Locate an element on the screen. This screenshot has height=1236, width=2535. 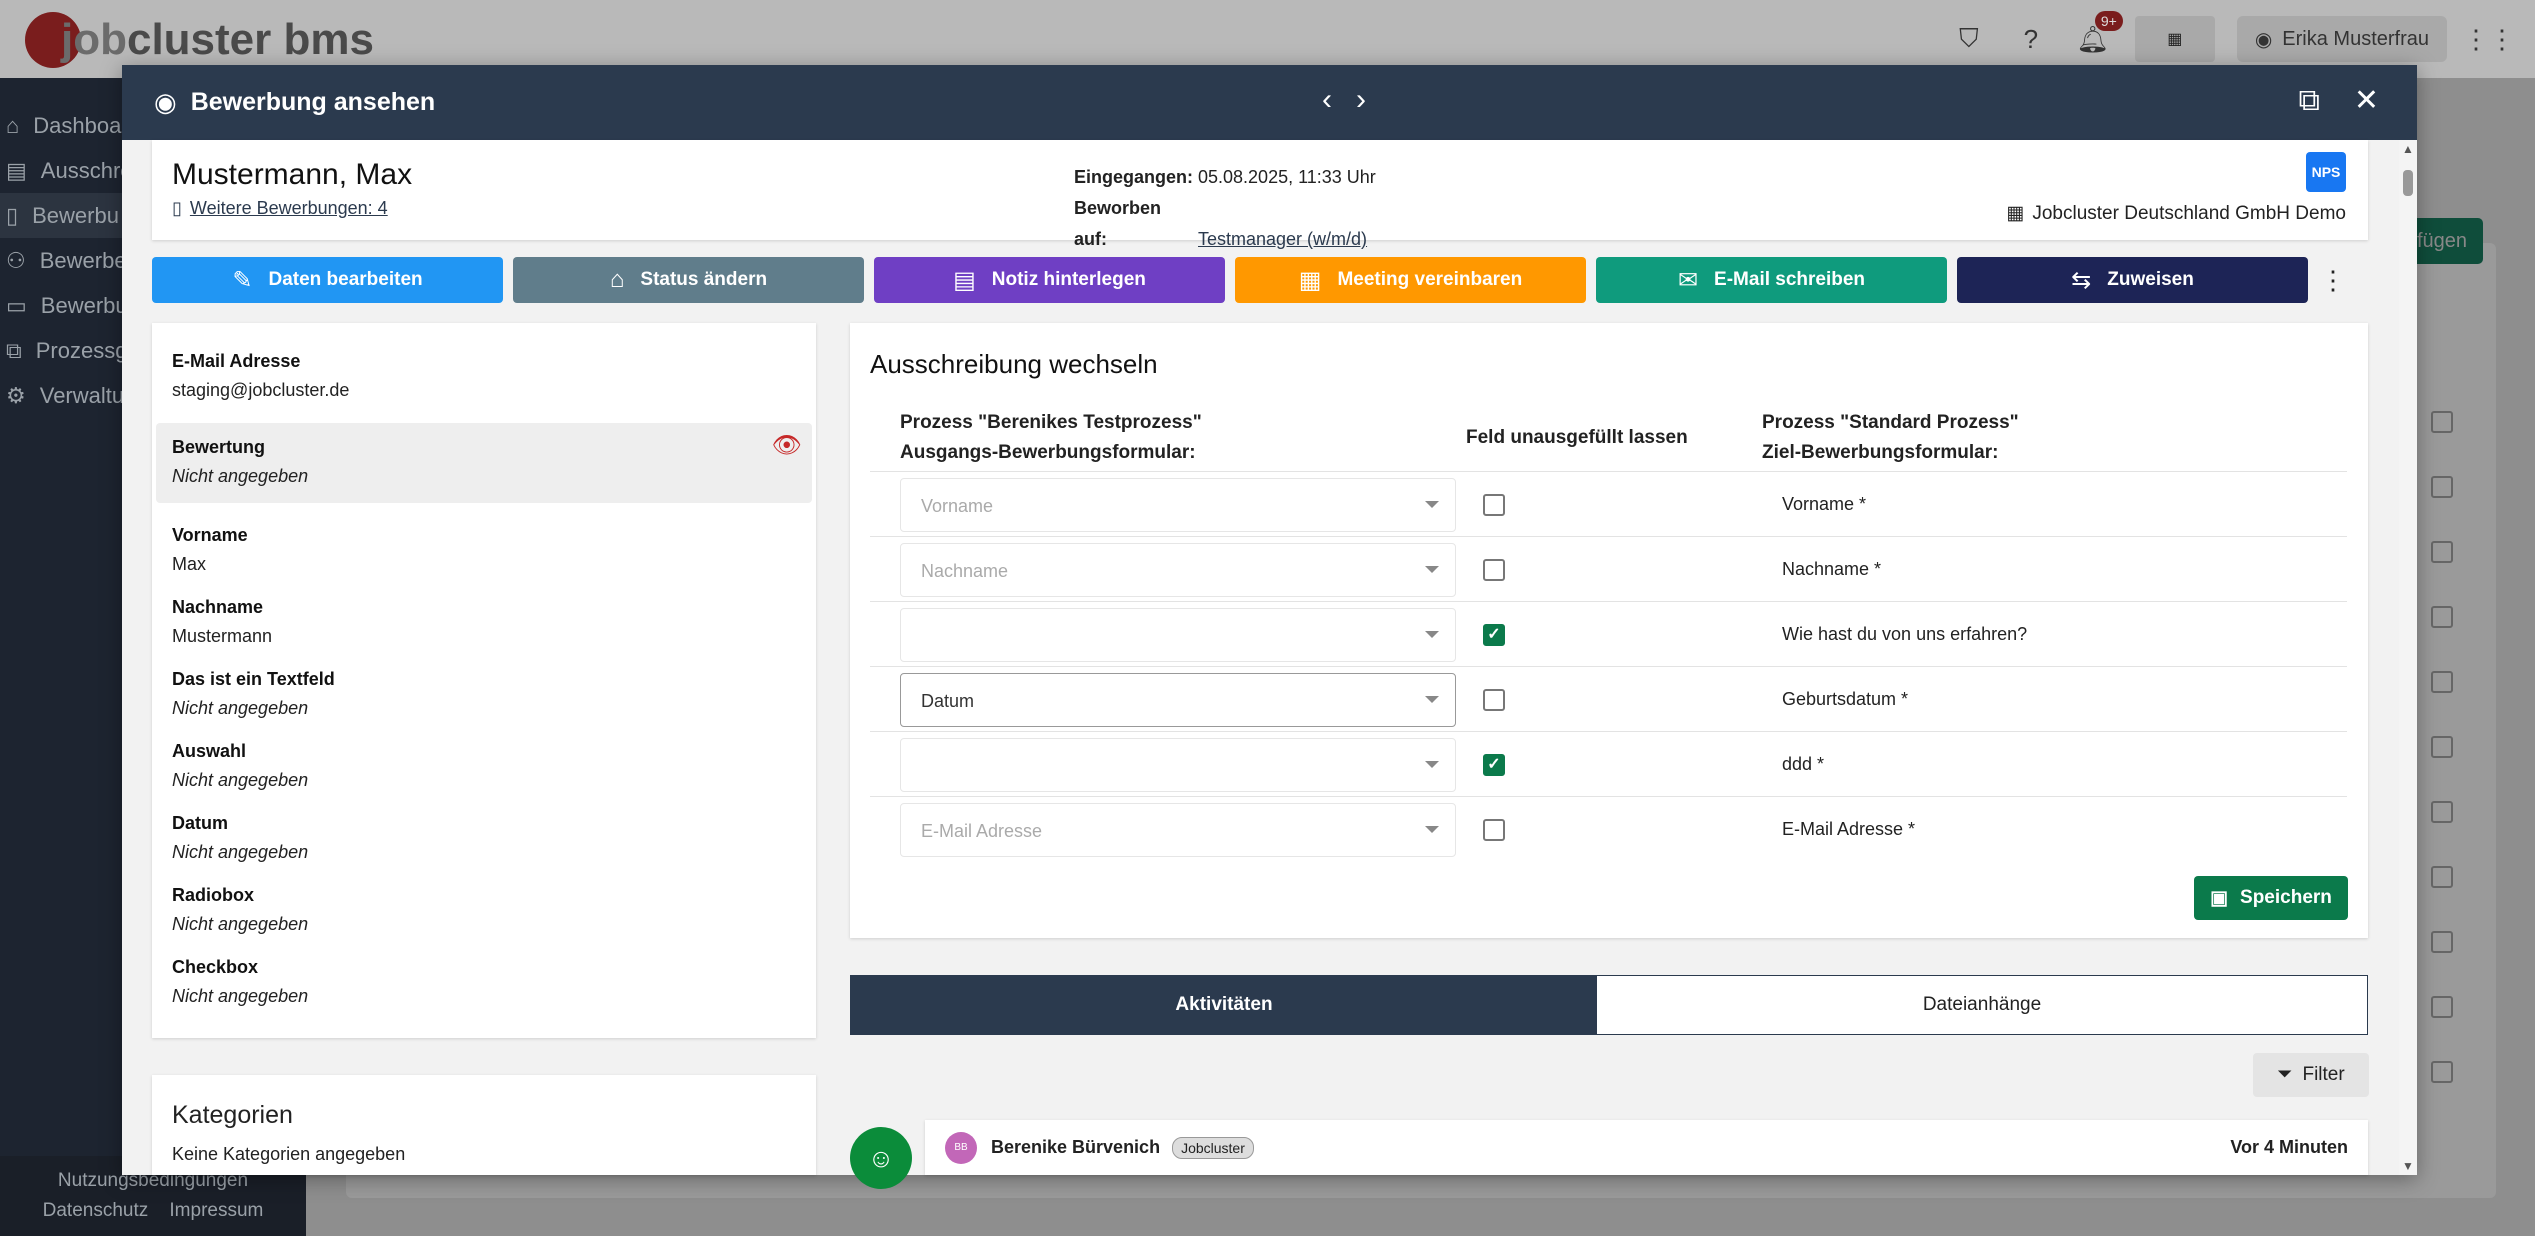
filter-button: ⏷ Filter is located at coordinates (2311, 1075).